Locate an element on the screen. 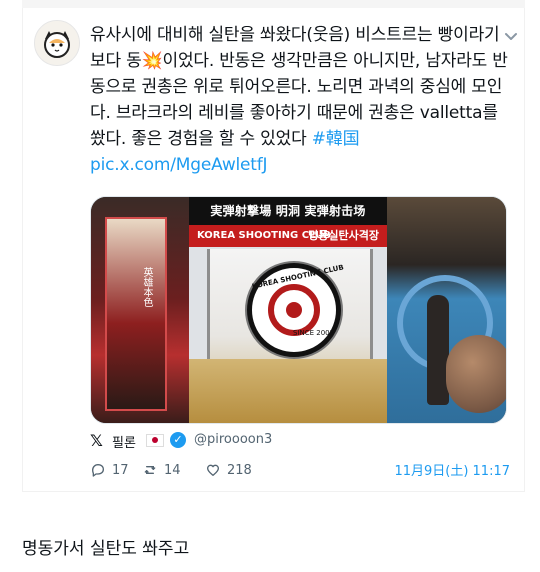 The image size is (540, 572). retweet-icon is located at coordinates (150, 470).